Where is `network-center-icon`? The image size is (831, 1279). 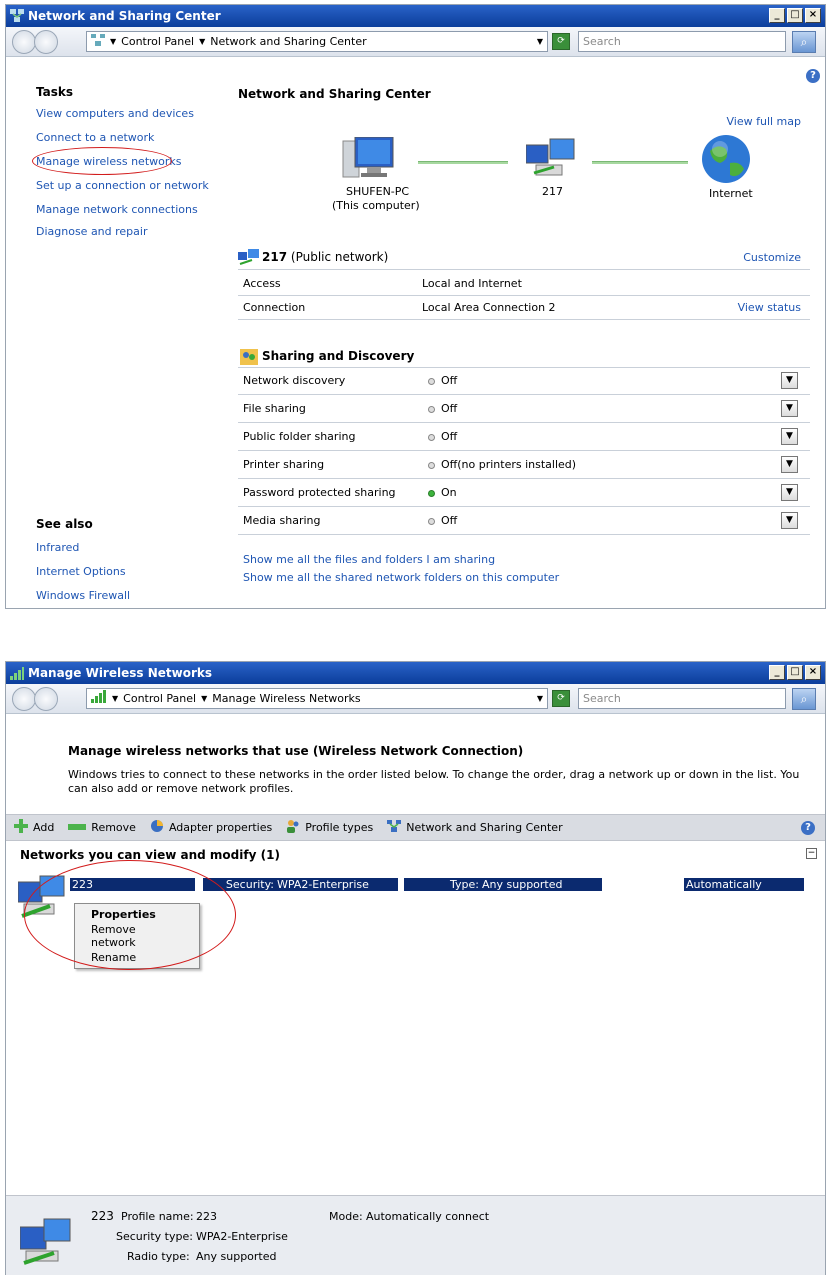
network-center-icon is located at coordinates (394, 827).